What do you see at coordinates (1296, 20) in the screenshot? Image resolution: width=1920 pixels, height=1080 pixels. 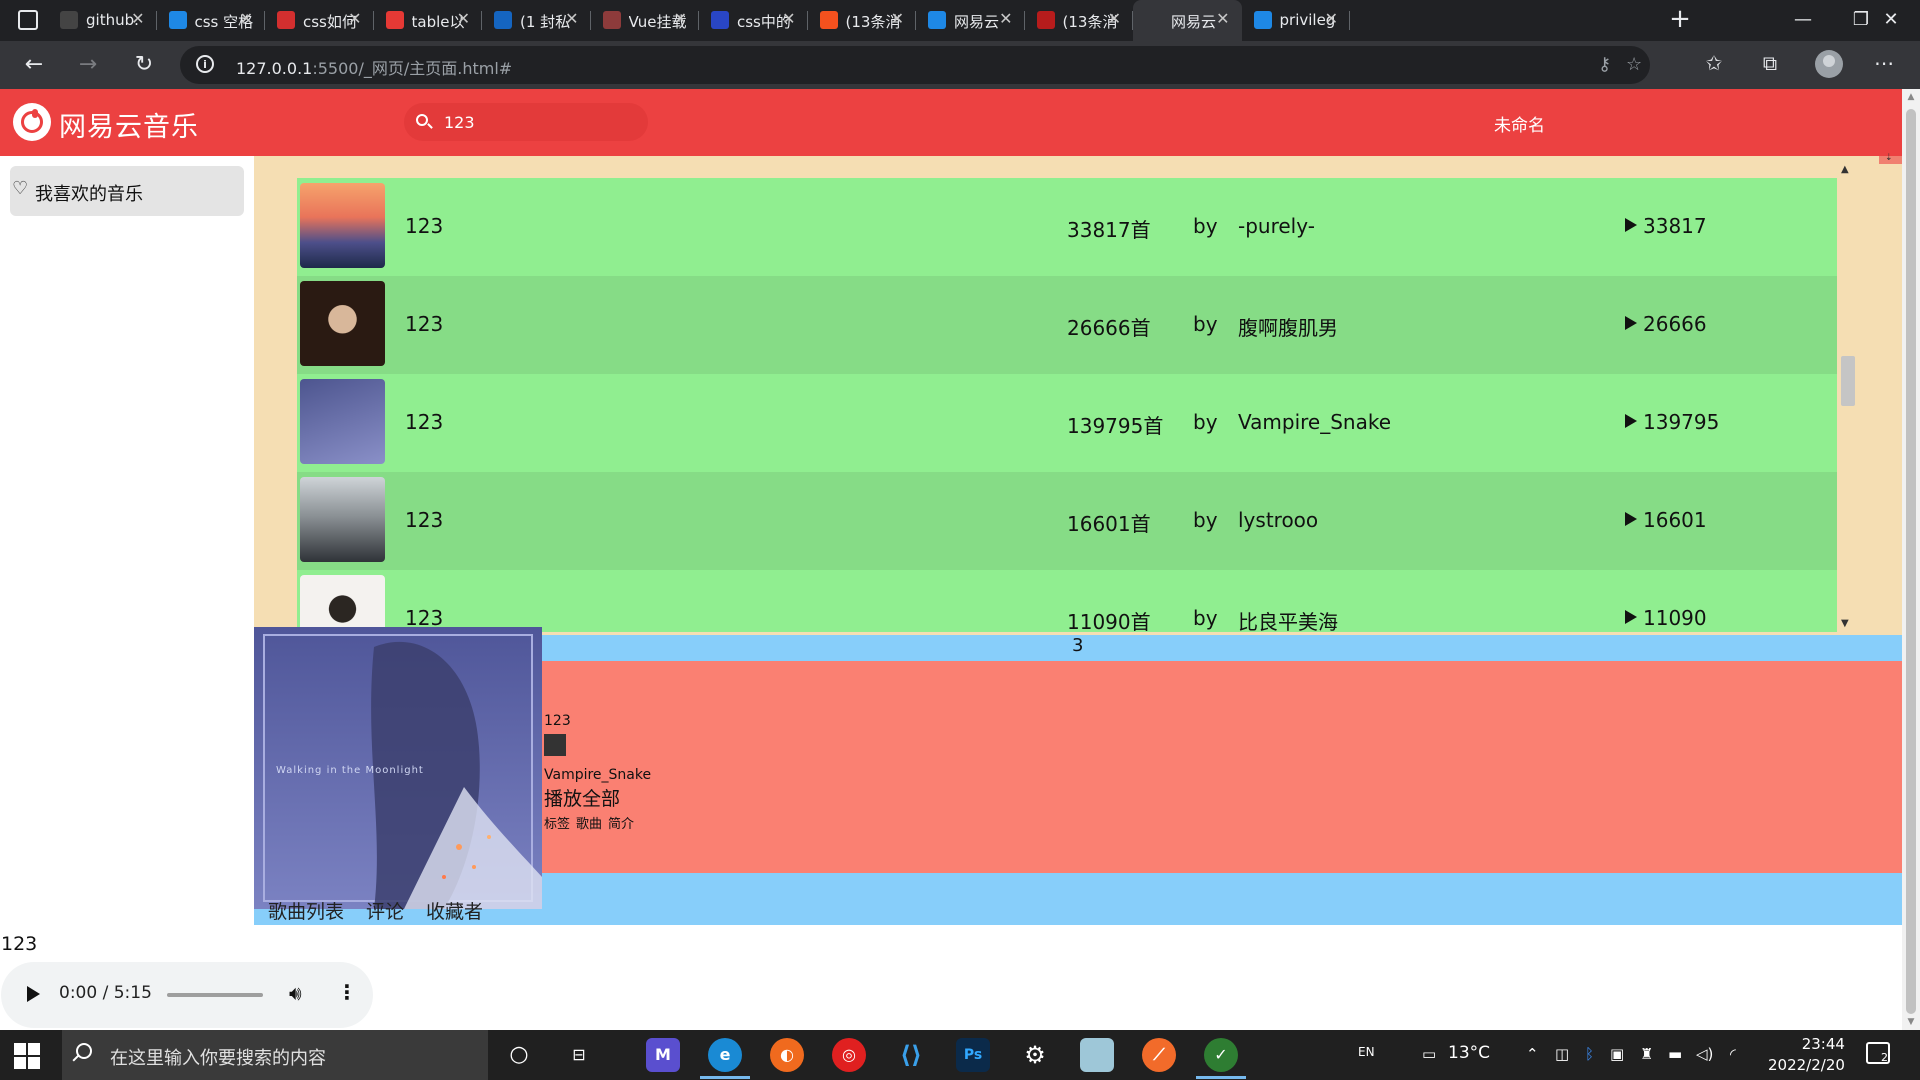 I see `browser-tab: privileg ✕` at bounding box center [1296, 20].